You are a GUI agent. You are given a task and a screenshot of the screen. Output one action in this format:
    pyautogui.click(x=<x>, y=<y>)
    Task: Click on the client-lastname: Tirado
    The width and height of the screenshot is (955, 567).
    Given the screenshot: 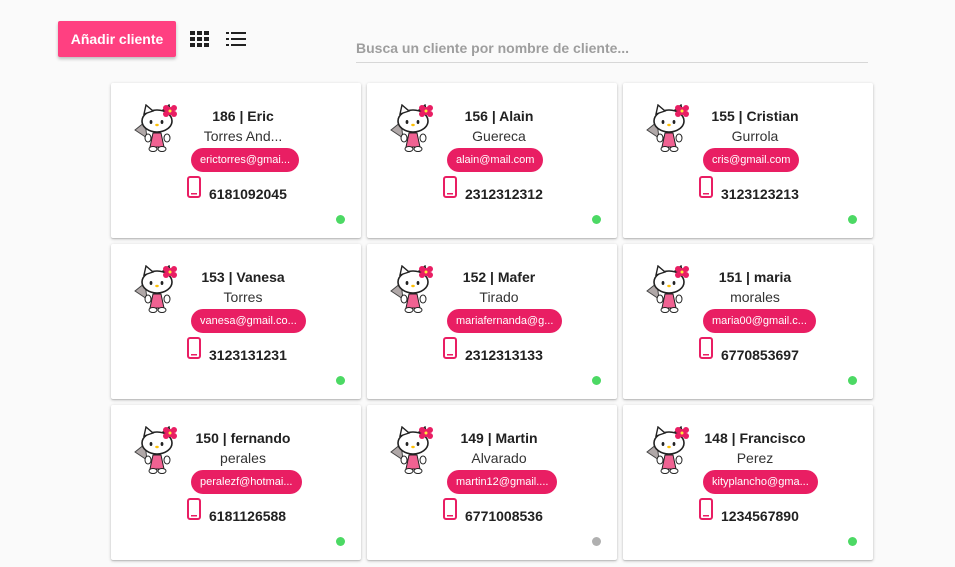 What is the action you would take?
    pyautogui.click(x=499, y=297)
    